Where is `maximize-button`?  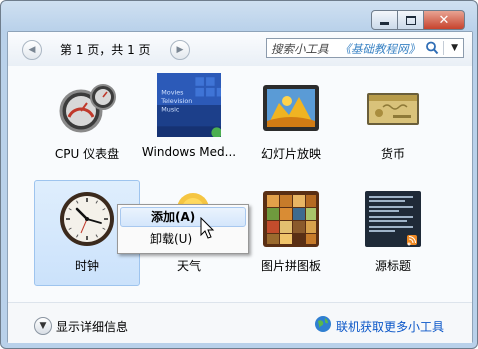
maximize-button is located at coordinates (411, 20).